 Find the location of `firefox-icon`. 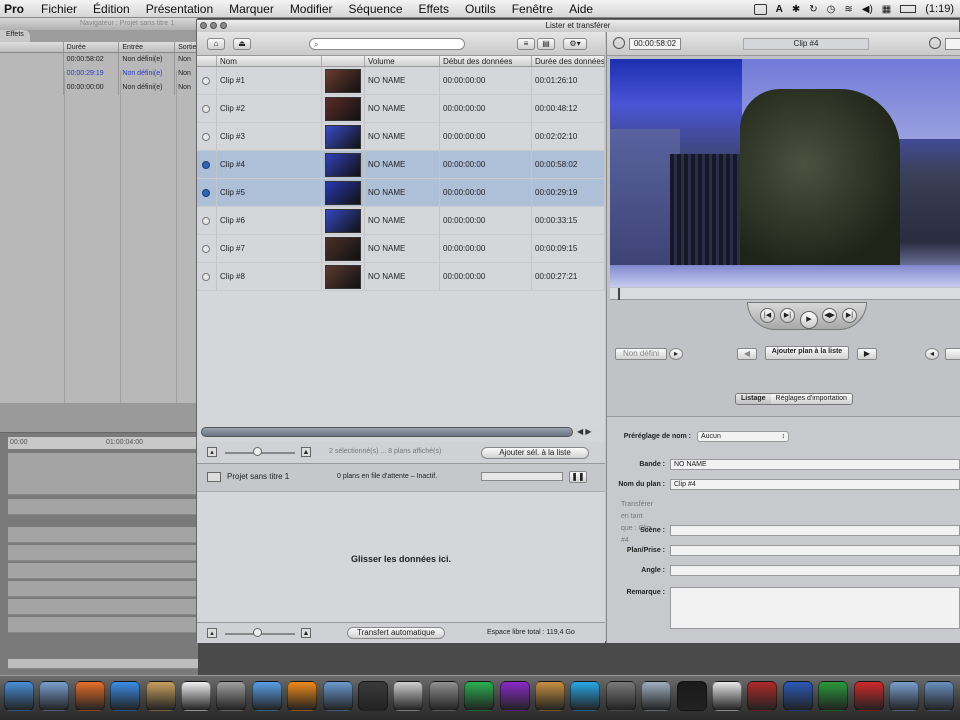

firefox-icon is located at coordinates (89, 696).